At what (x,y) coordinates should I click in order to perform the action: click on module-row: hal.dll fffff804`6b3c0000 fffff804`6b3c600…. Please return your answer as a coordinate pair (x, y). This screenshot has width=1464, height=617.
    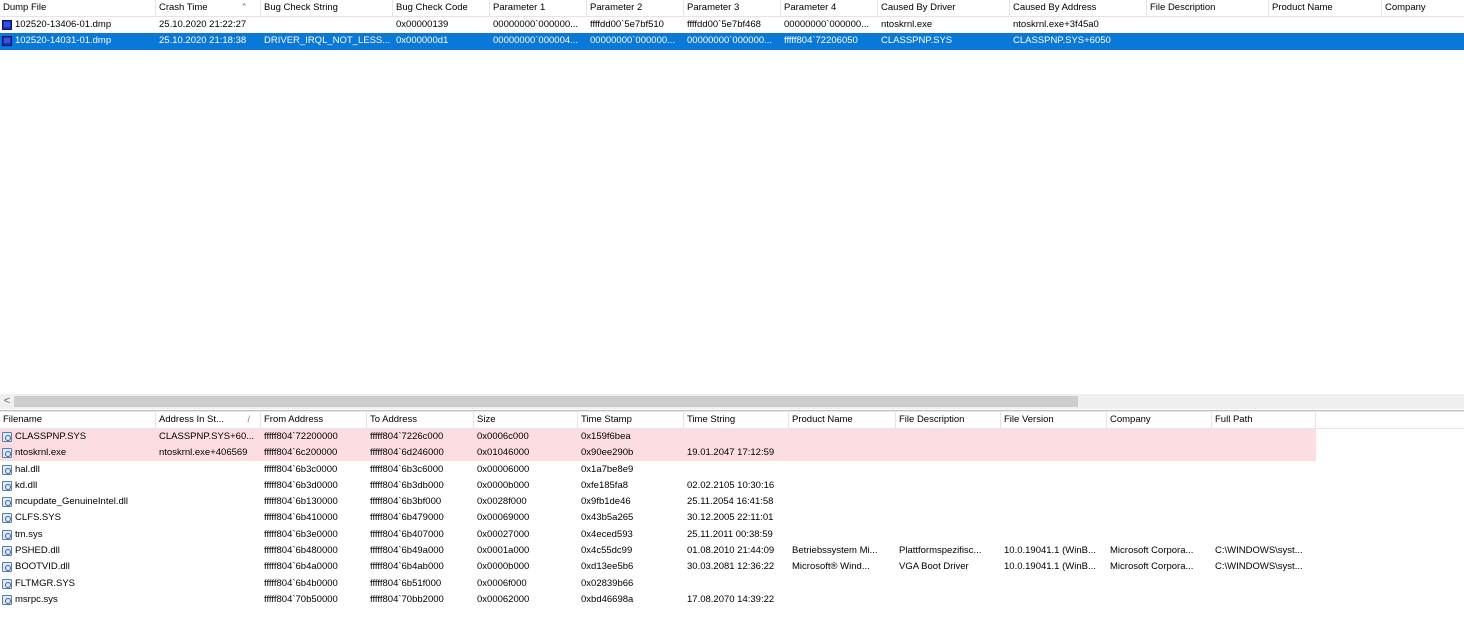
    Looking at the image, I should click on (732, 470).